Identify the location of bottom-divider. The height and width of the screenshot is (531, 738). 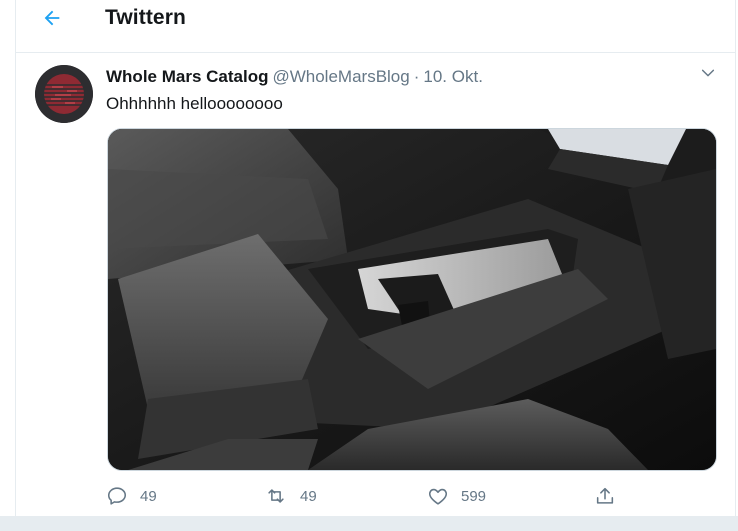
(369, 523).